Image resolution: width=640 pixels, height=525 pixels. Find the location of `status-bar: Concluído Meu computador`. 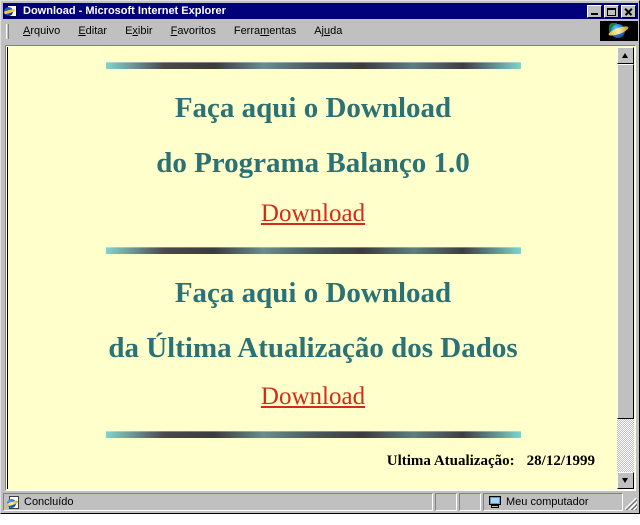

status-bar: Concluído Meu computador is located at coordinates (320, 502).